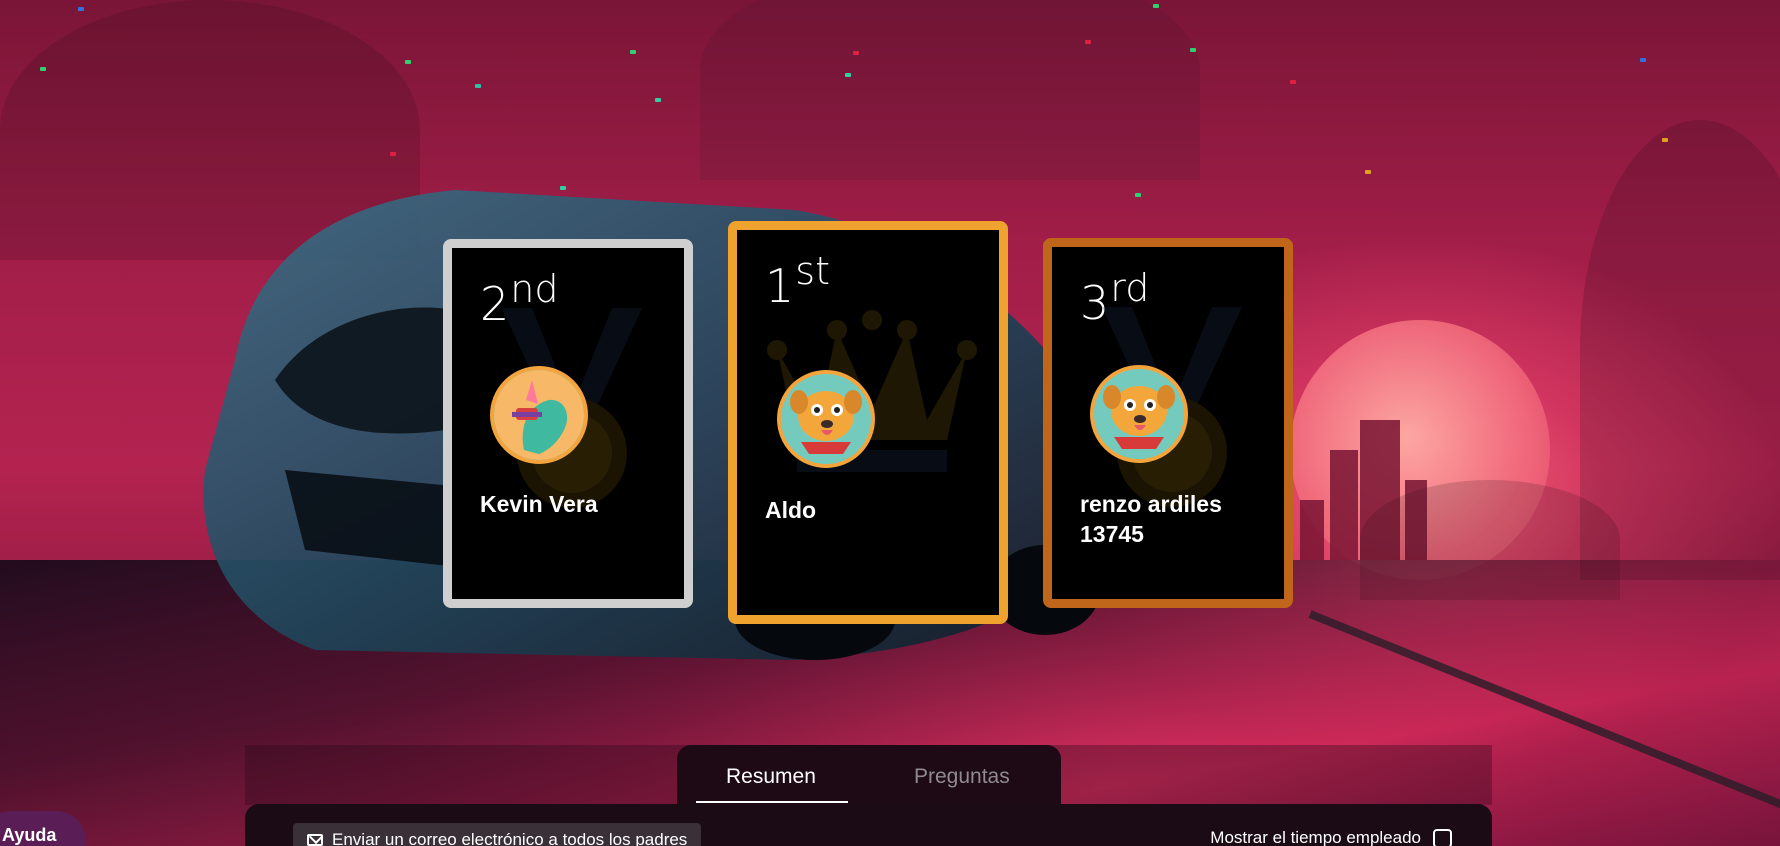 Image resolution: width=1780 pixels, height=846 pixels. I want to click on player-name: renzo ardiles 13745, so click(1151, 519).